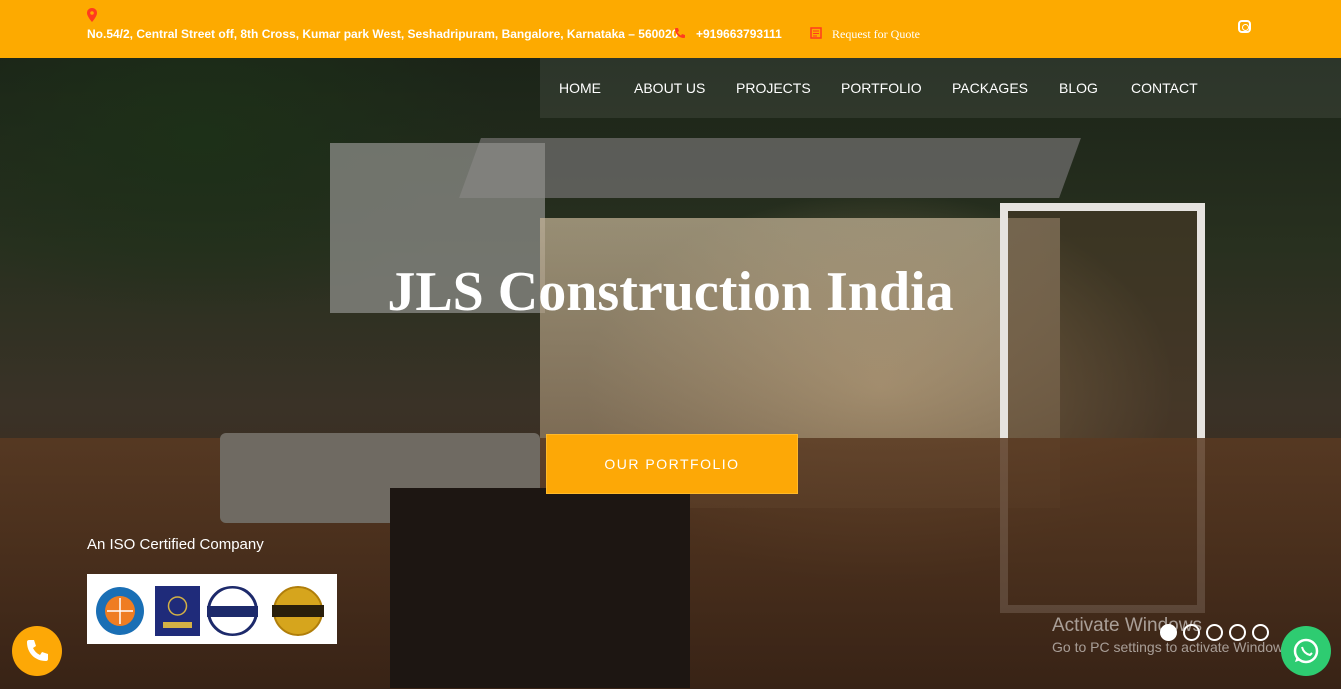 The width and height of the screenshot is (1341, 689). I want to click on quality-control-badge, so click(120, 611).